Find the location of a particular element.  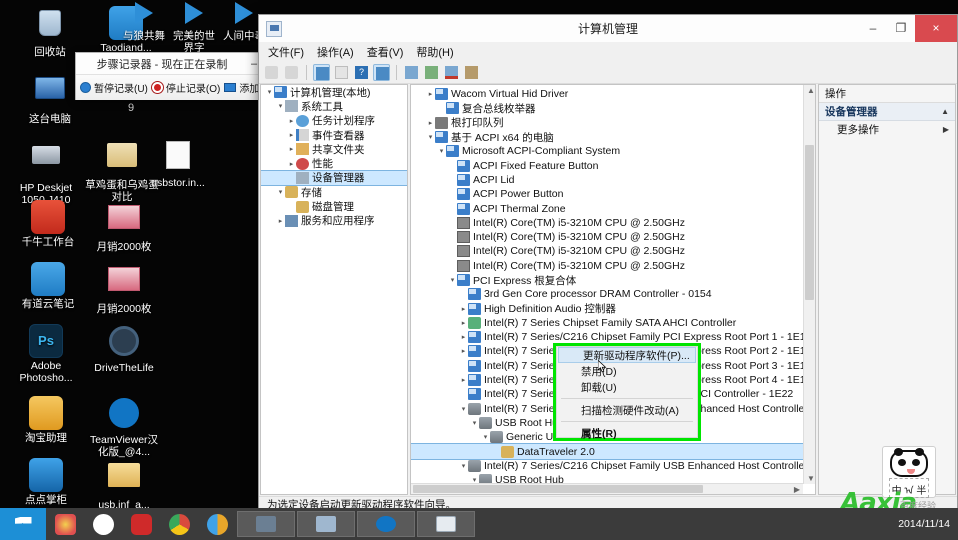

system-tray: 2014/11/14 is located at coordinates (928, 524).